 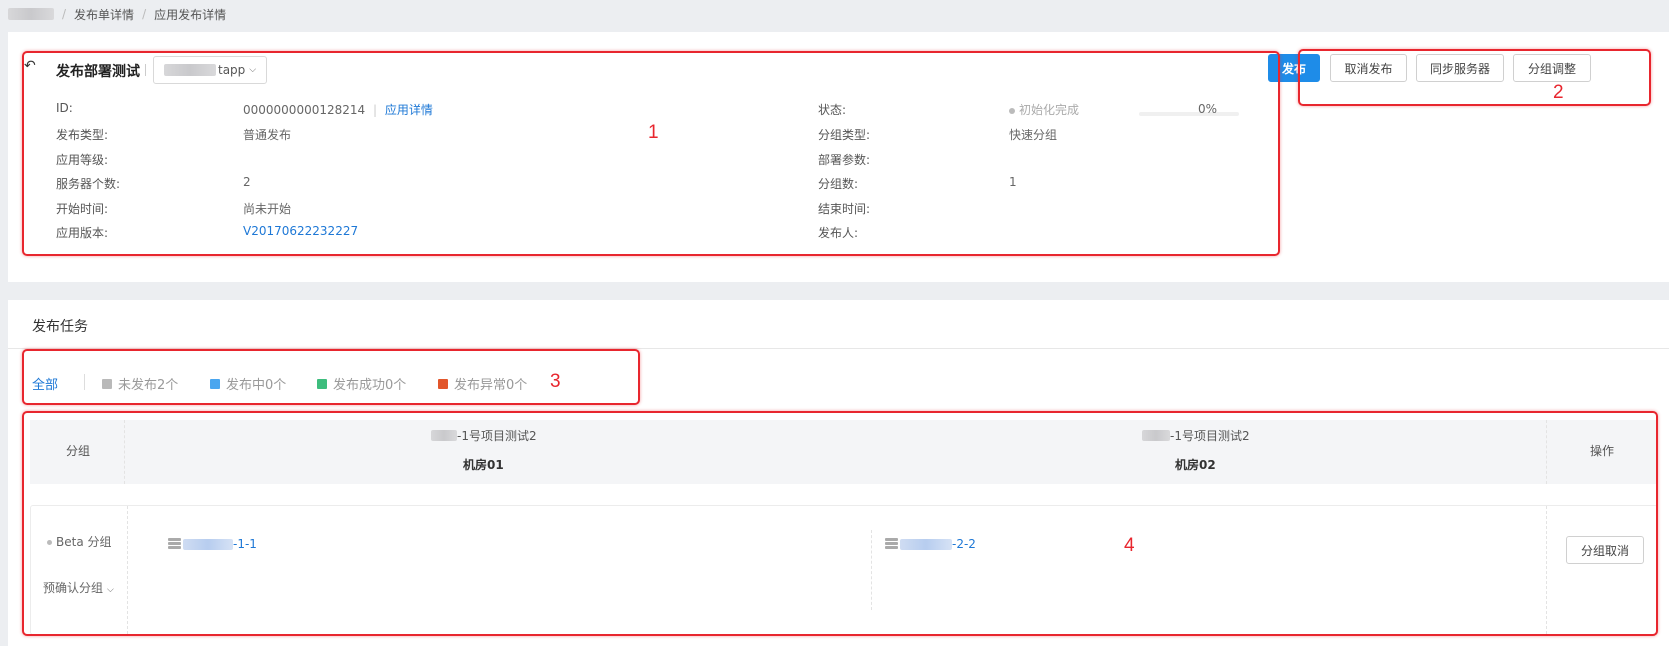 I want to click on breadcrumb-item-release-detail: 发布单详情, so click(x=104, y=14).